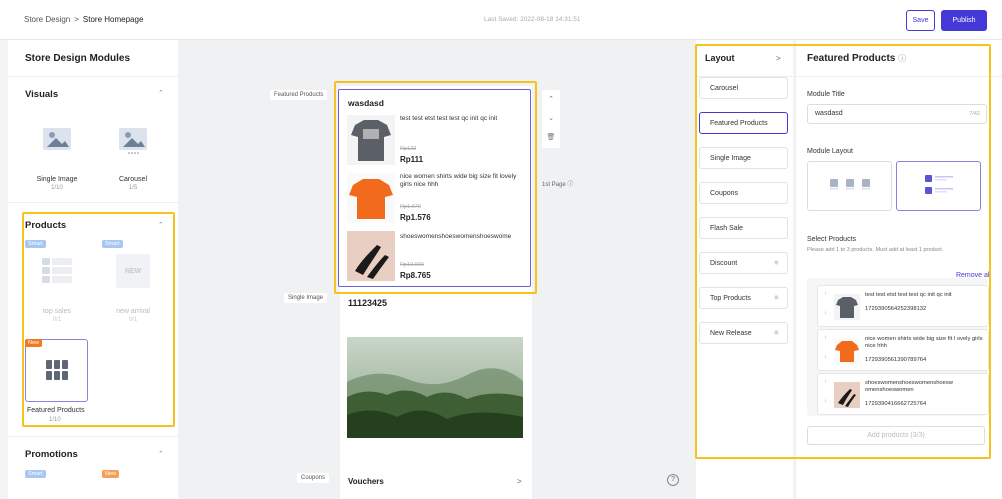 The width and height of the screenshot is (1002, 499). What do you see at coordinates (724, 193) in the screenshot?
I see `layout-item-label: Coupons` at bounding box center [724, 193].